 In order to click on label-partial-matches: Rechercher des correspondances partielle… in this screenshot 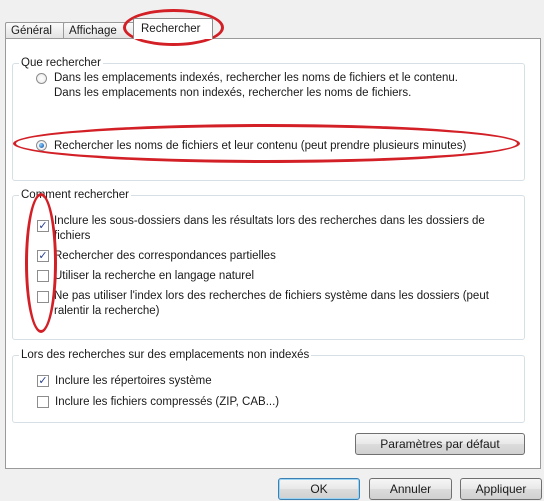, I will do `click(165, 256)`.